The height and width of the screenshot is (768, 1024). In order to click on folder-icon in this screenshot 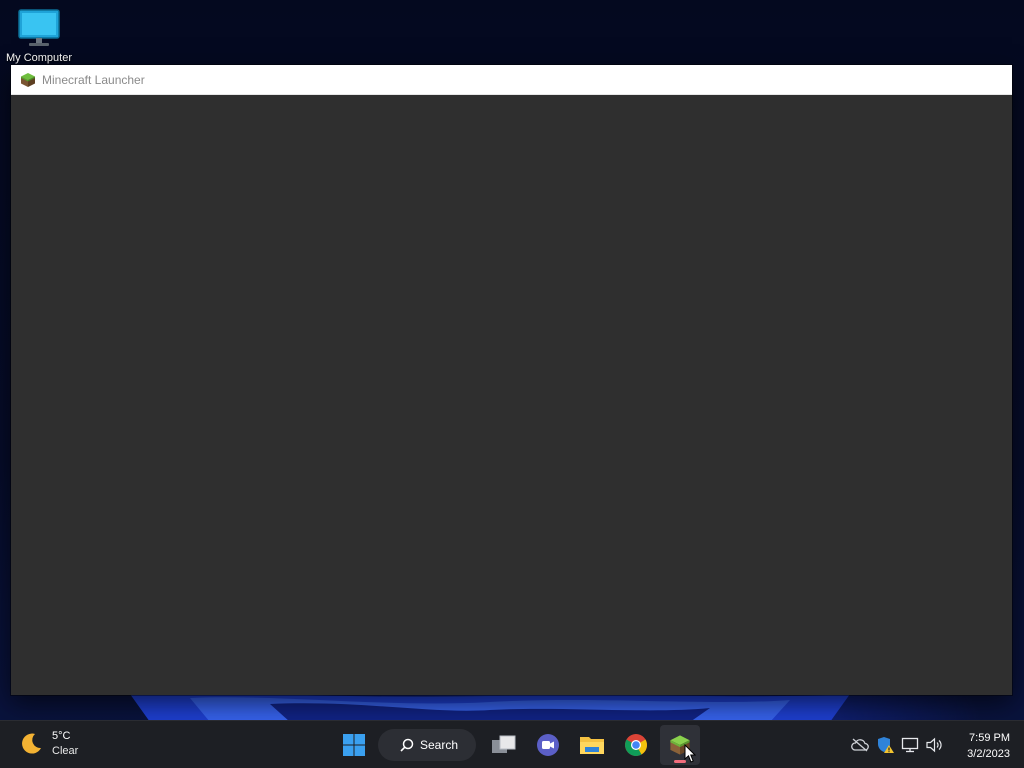, I will do `click(592, 745)`.